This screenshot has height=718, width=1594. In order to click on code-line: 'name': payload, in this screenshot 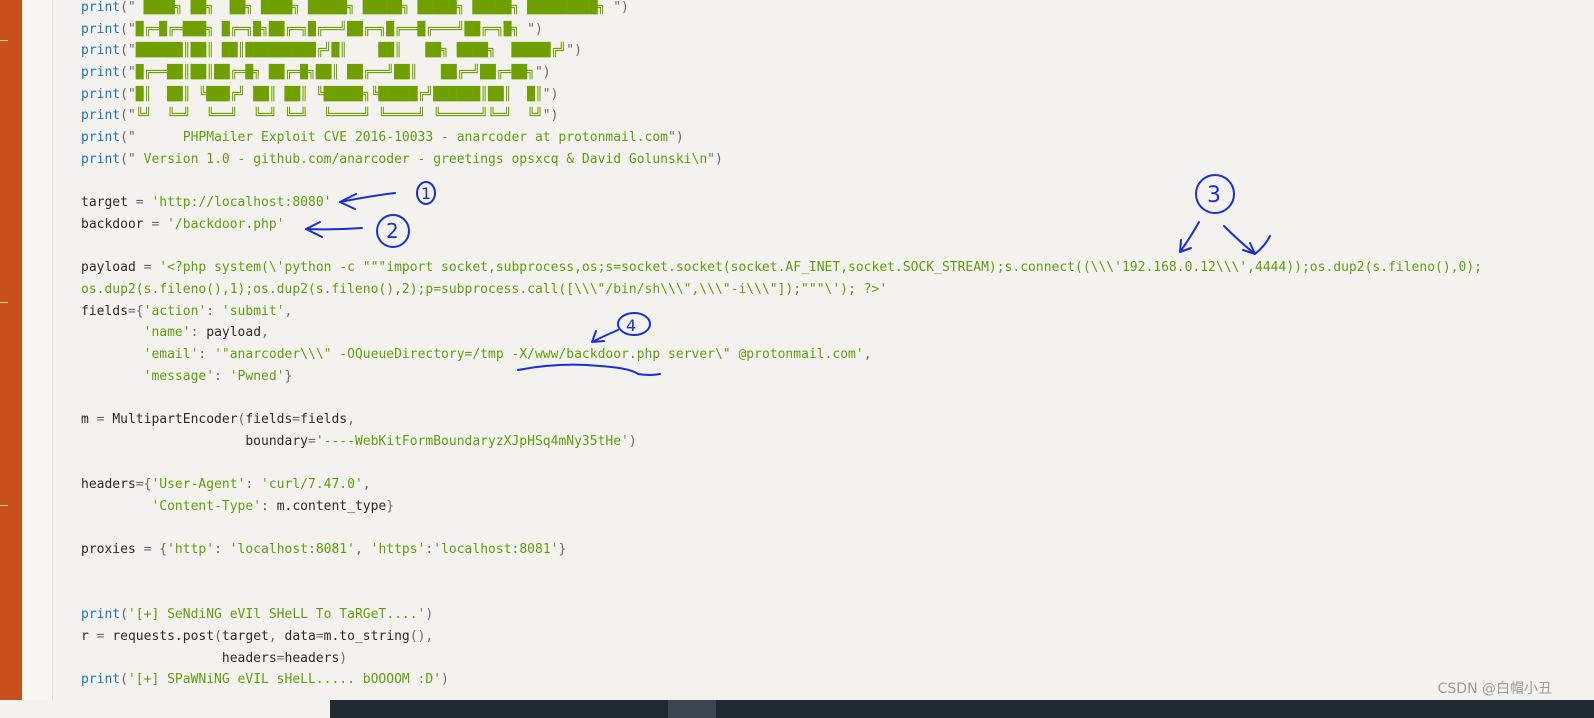, I will do `click(781, 333)`.